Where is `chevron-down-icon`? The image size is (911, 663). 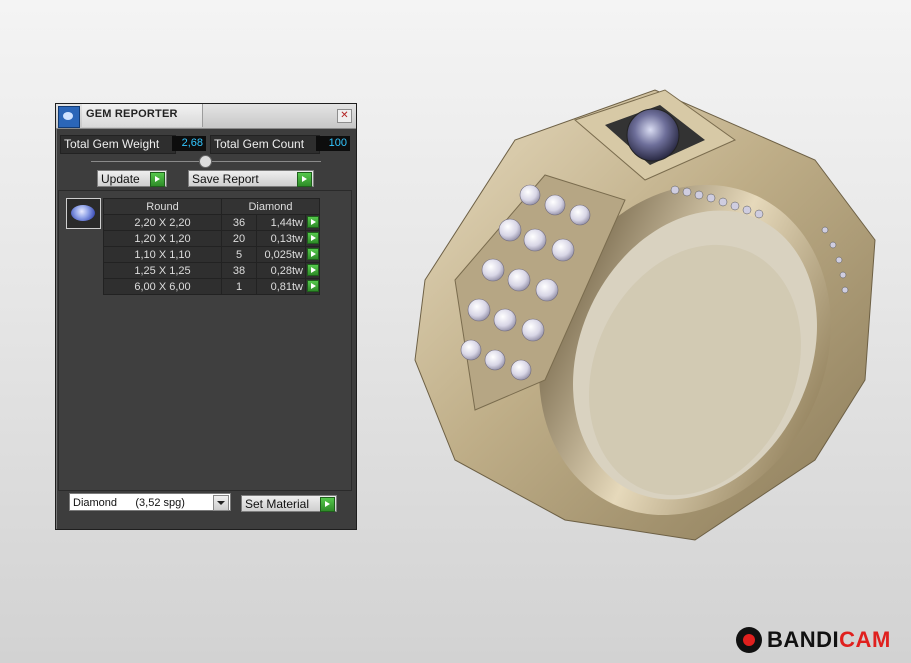
chevron-down-icon is located at coordinates (221, 503).